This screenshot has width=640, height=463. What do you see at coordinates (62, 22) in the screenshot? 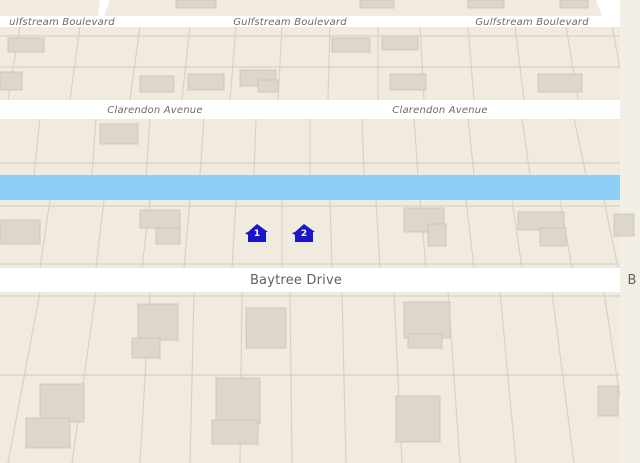
I see `street-label-gulfstream-left: ulfstream Boulevard` at bounding box center [62, 22].